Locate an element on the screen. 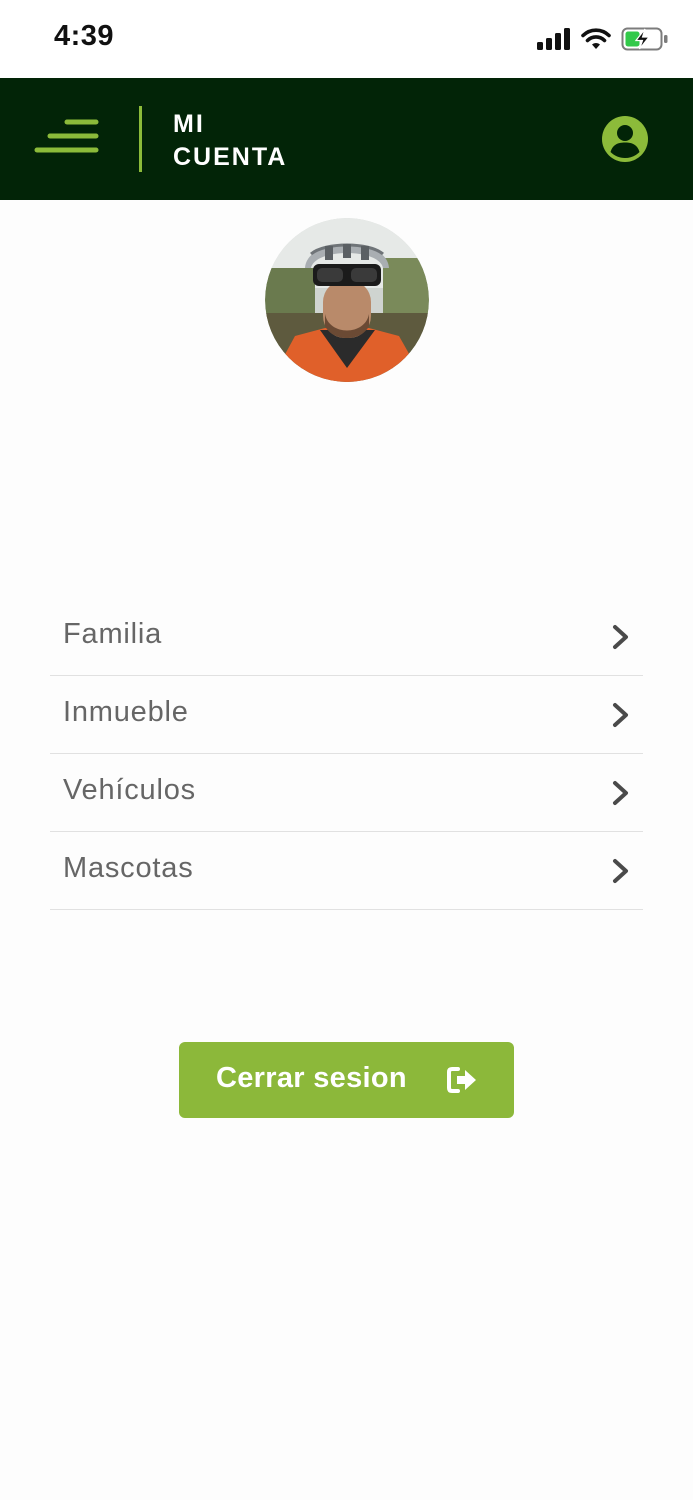  menu-item-inmueble: Inmueble is located at coordinates (346, 715).